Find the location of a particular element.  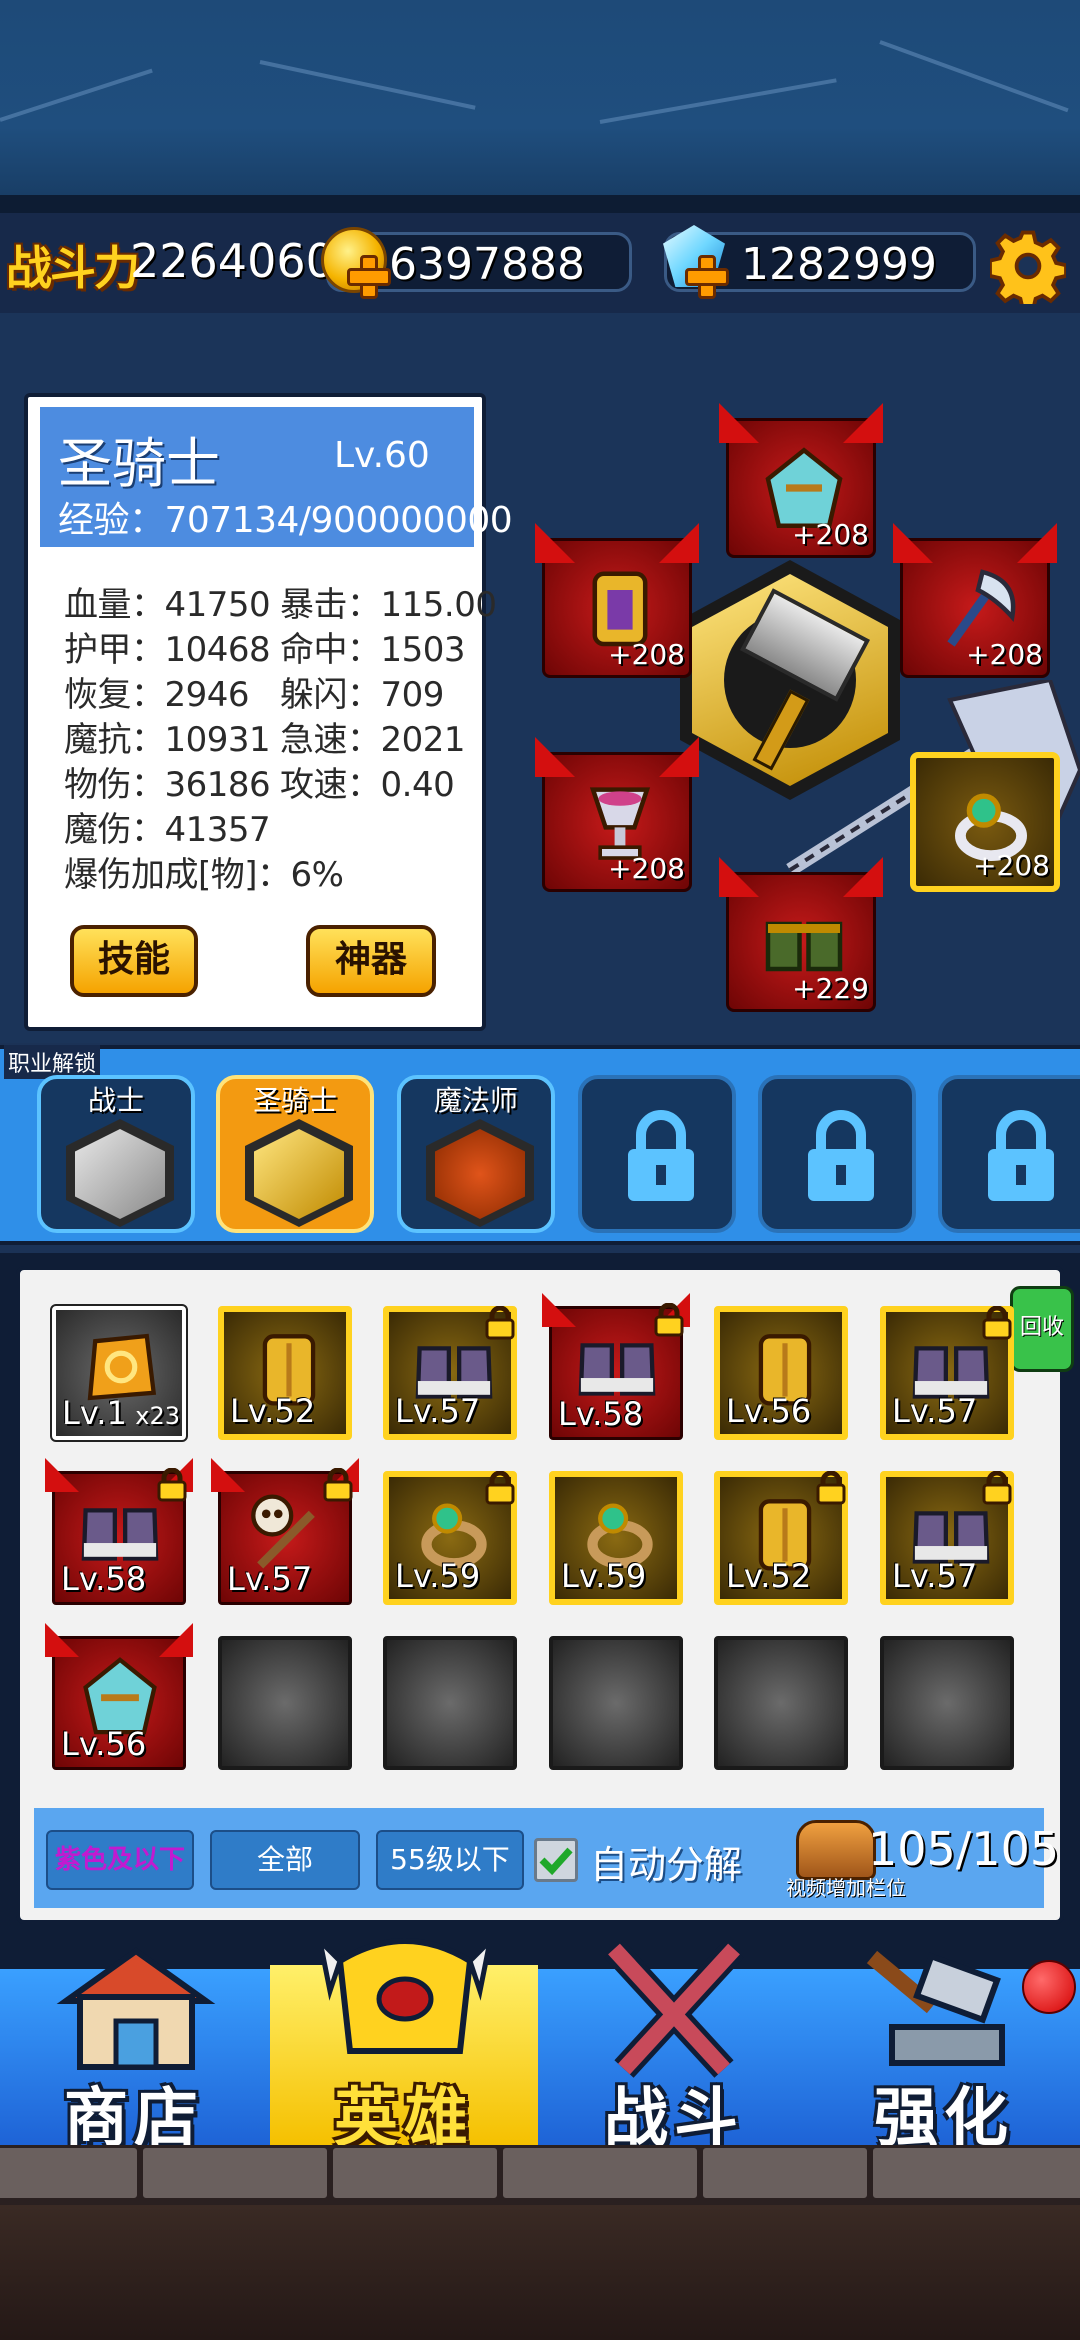

nav-hero: 英雄 is located at coordinates (404, 2046).